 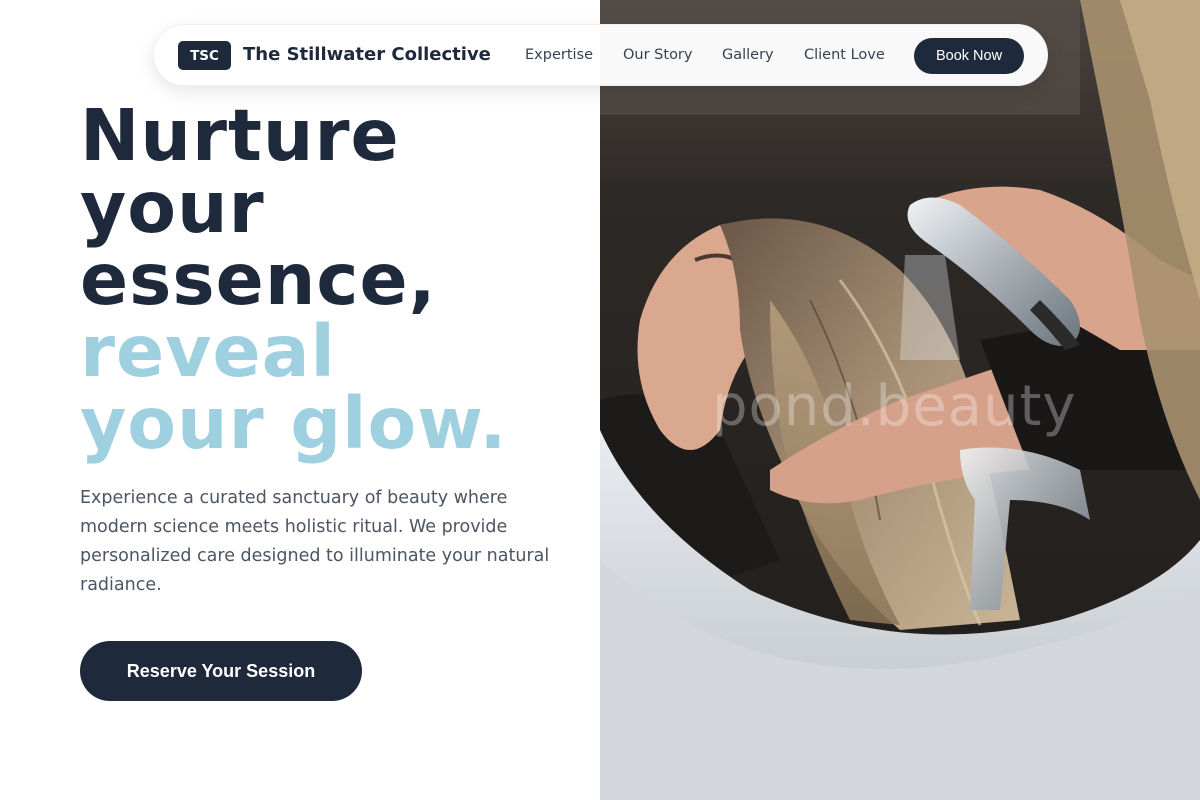 What do you see at coordinates (559, 55) in the screenshot?
I see `nav-link-expertise: Expertise` at bounding box center [559, 55].